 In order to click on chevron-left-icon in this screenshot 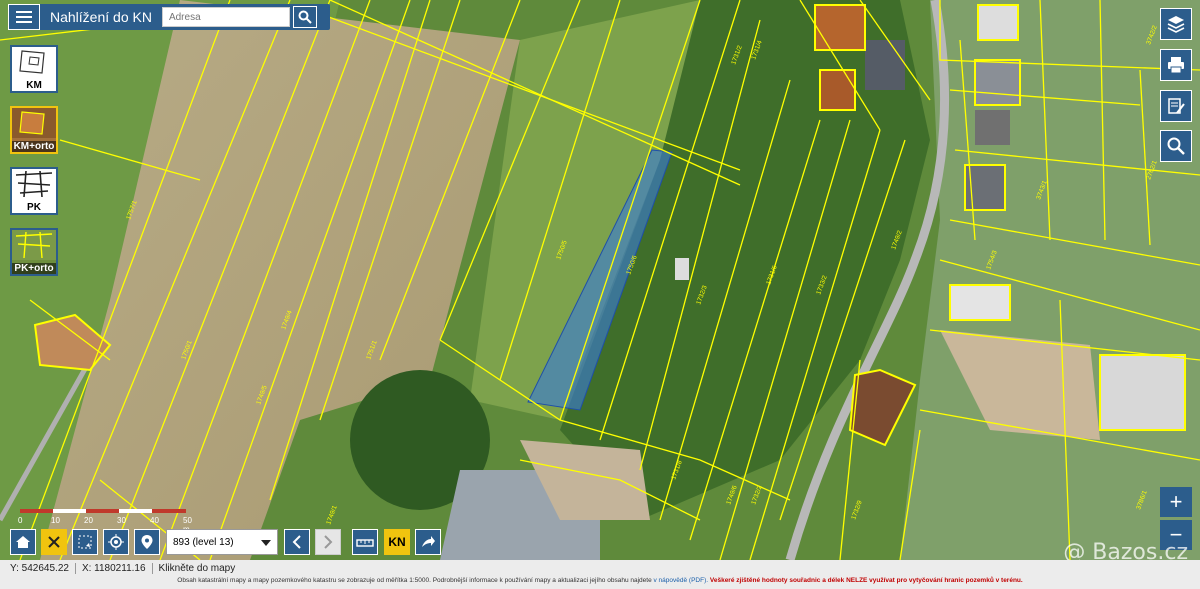, I will do `click(296, 542)`.